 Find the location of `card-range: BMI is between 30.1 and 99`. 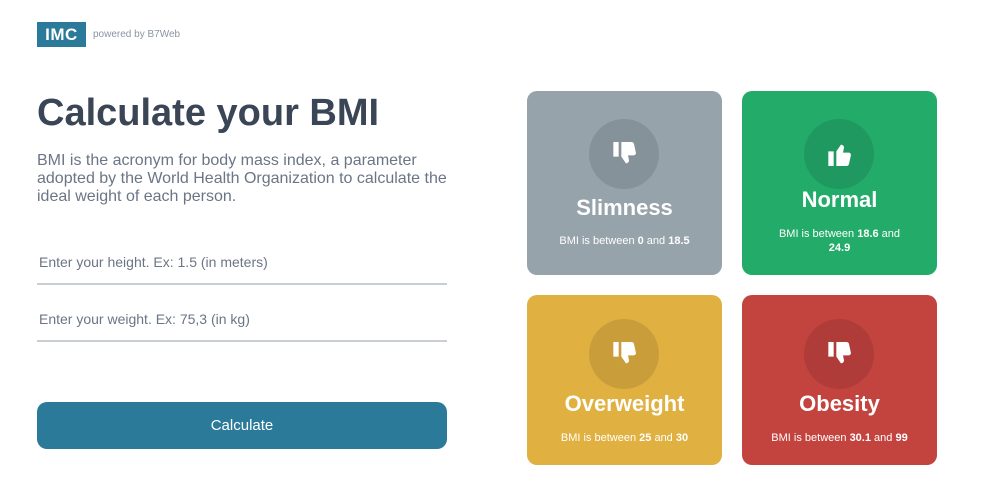

card-range: BMI is between 30.1 and 99 is located at coordinates (839, 438).